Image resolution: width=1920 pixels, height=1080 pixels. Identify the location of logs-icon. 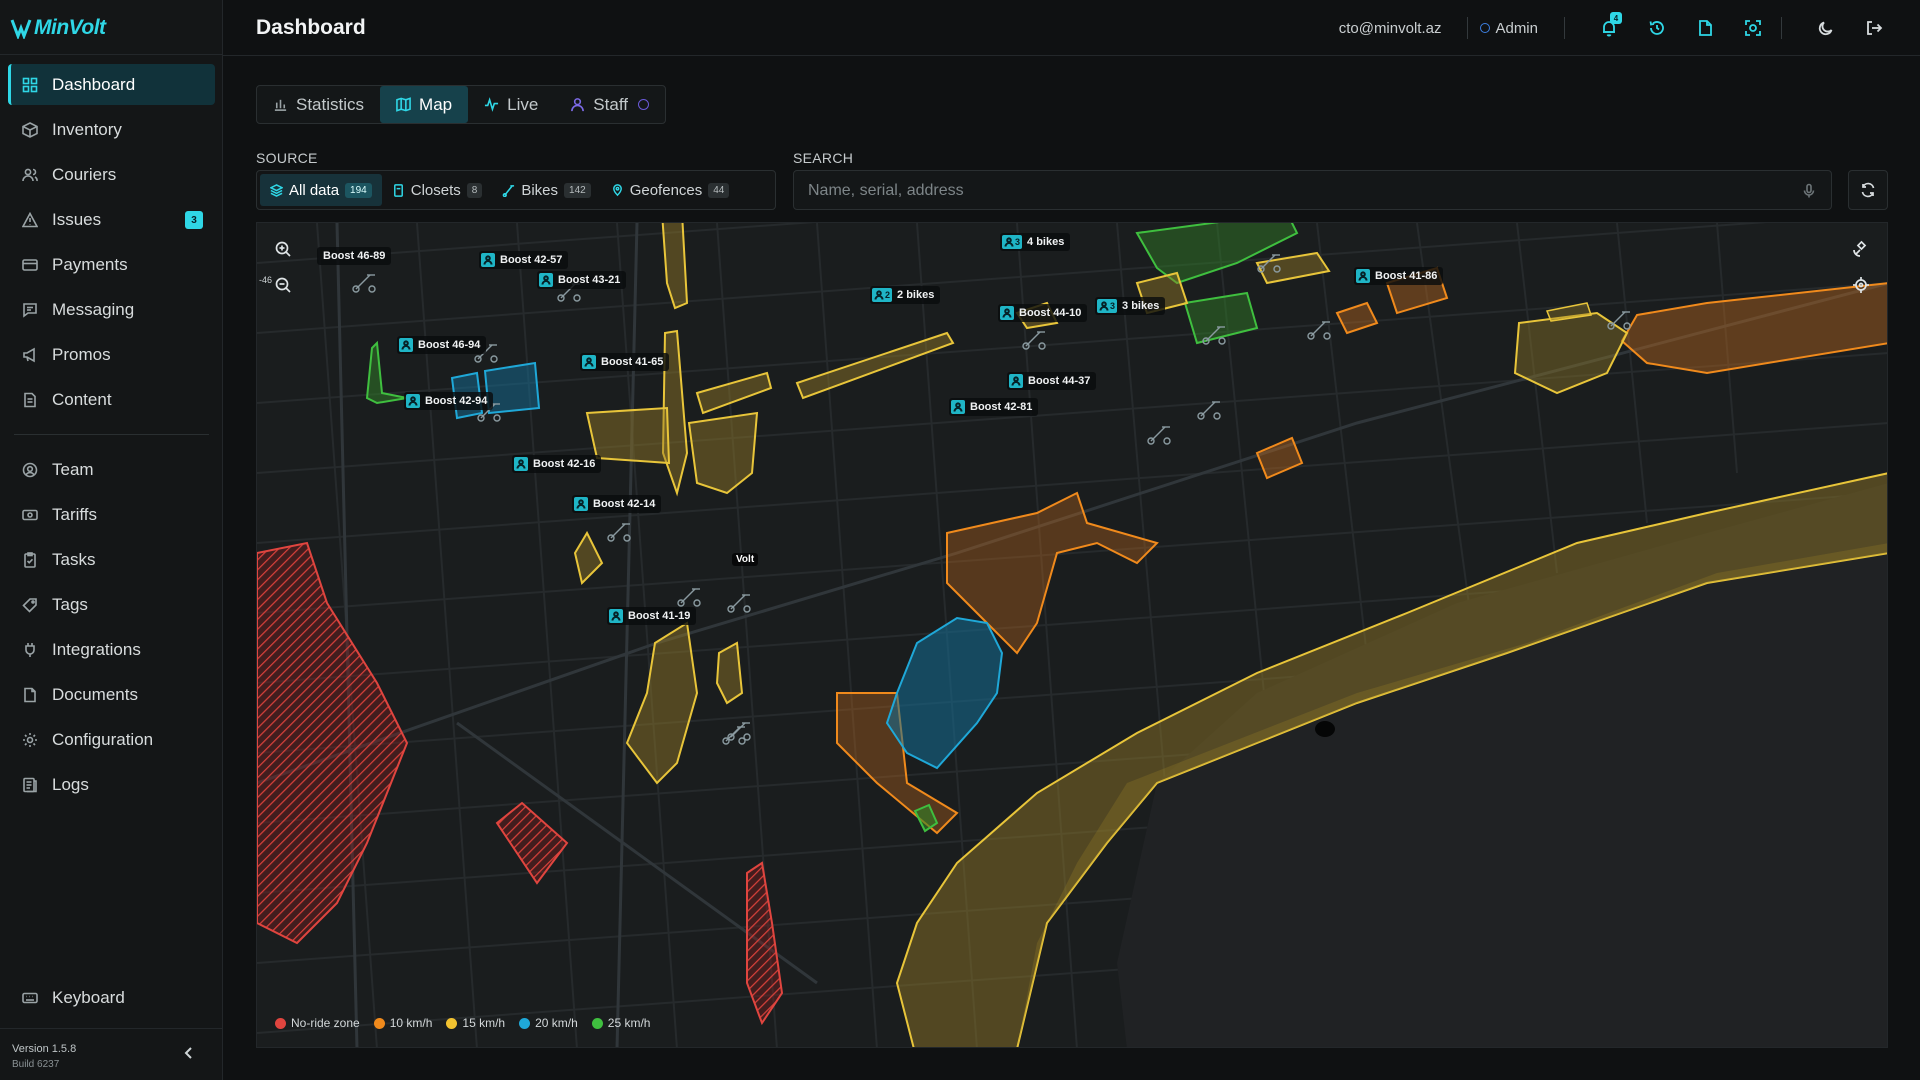
(30, 784).